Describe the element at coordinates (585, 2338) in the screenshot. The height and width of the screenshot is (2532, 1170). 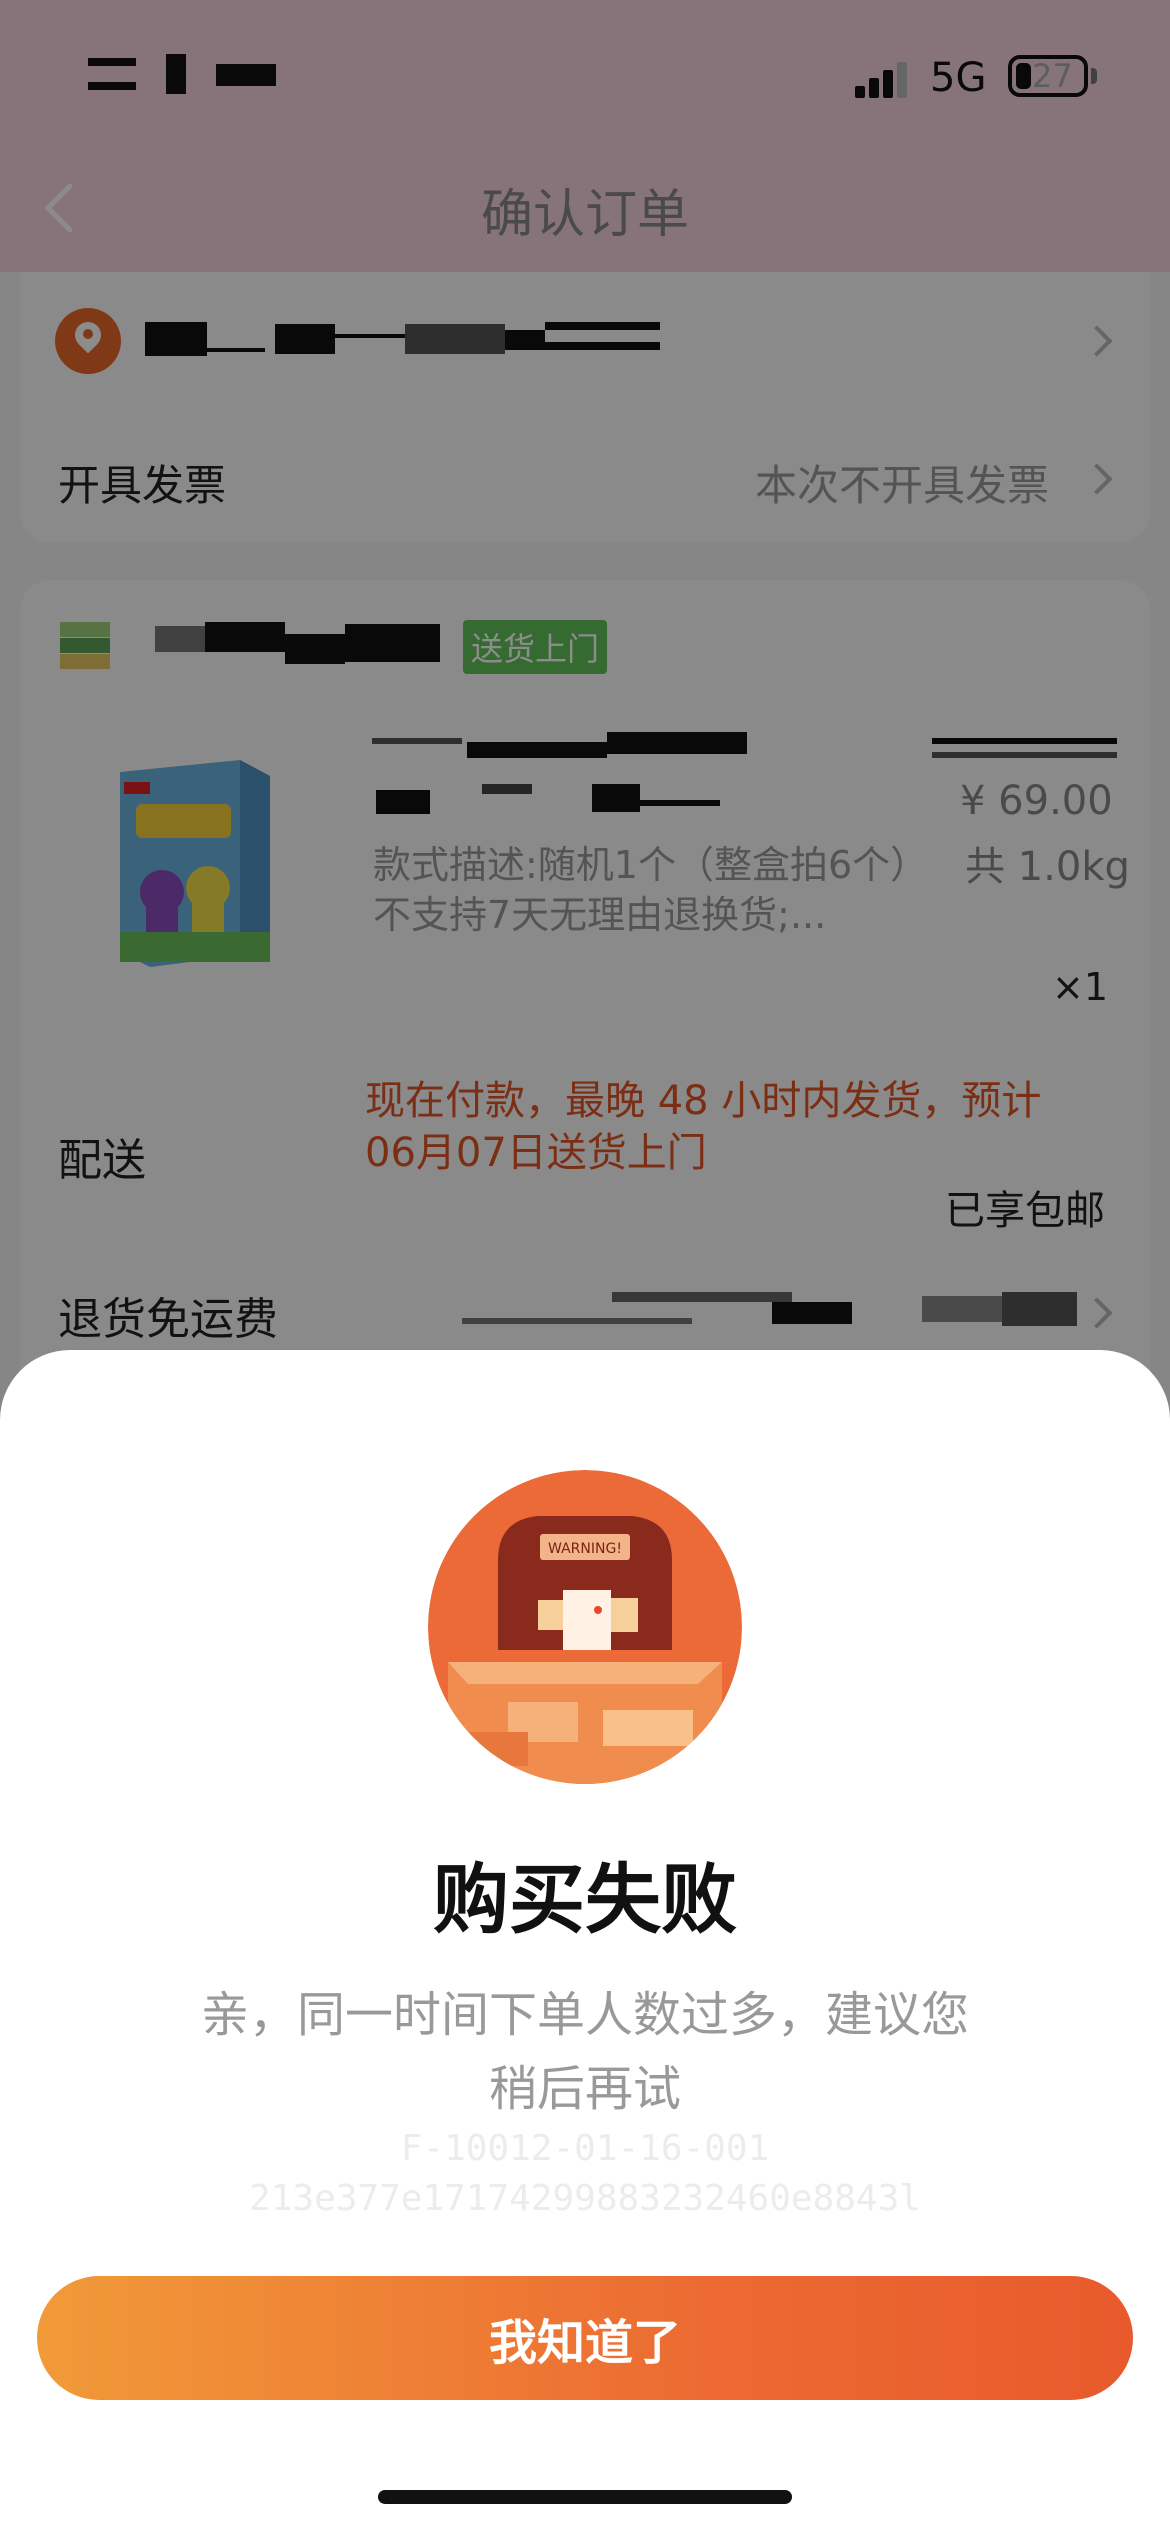
I see `confirm-button: 我知道了` at that location.